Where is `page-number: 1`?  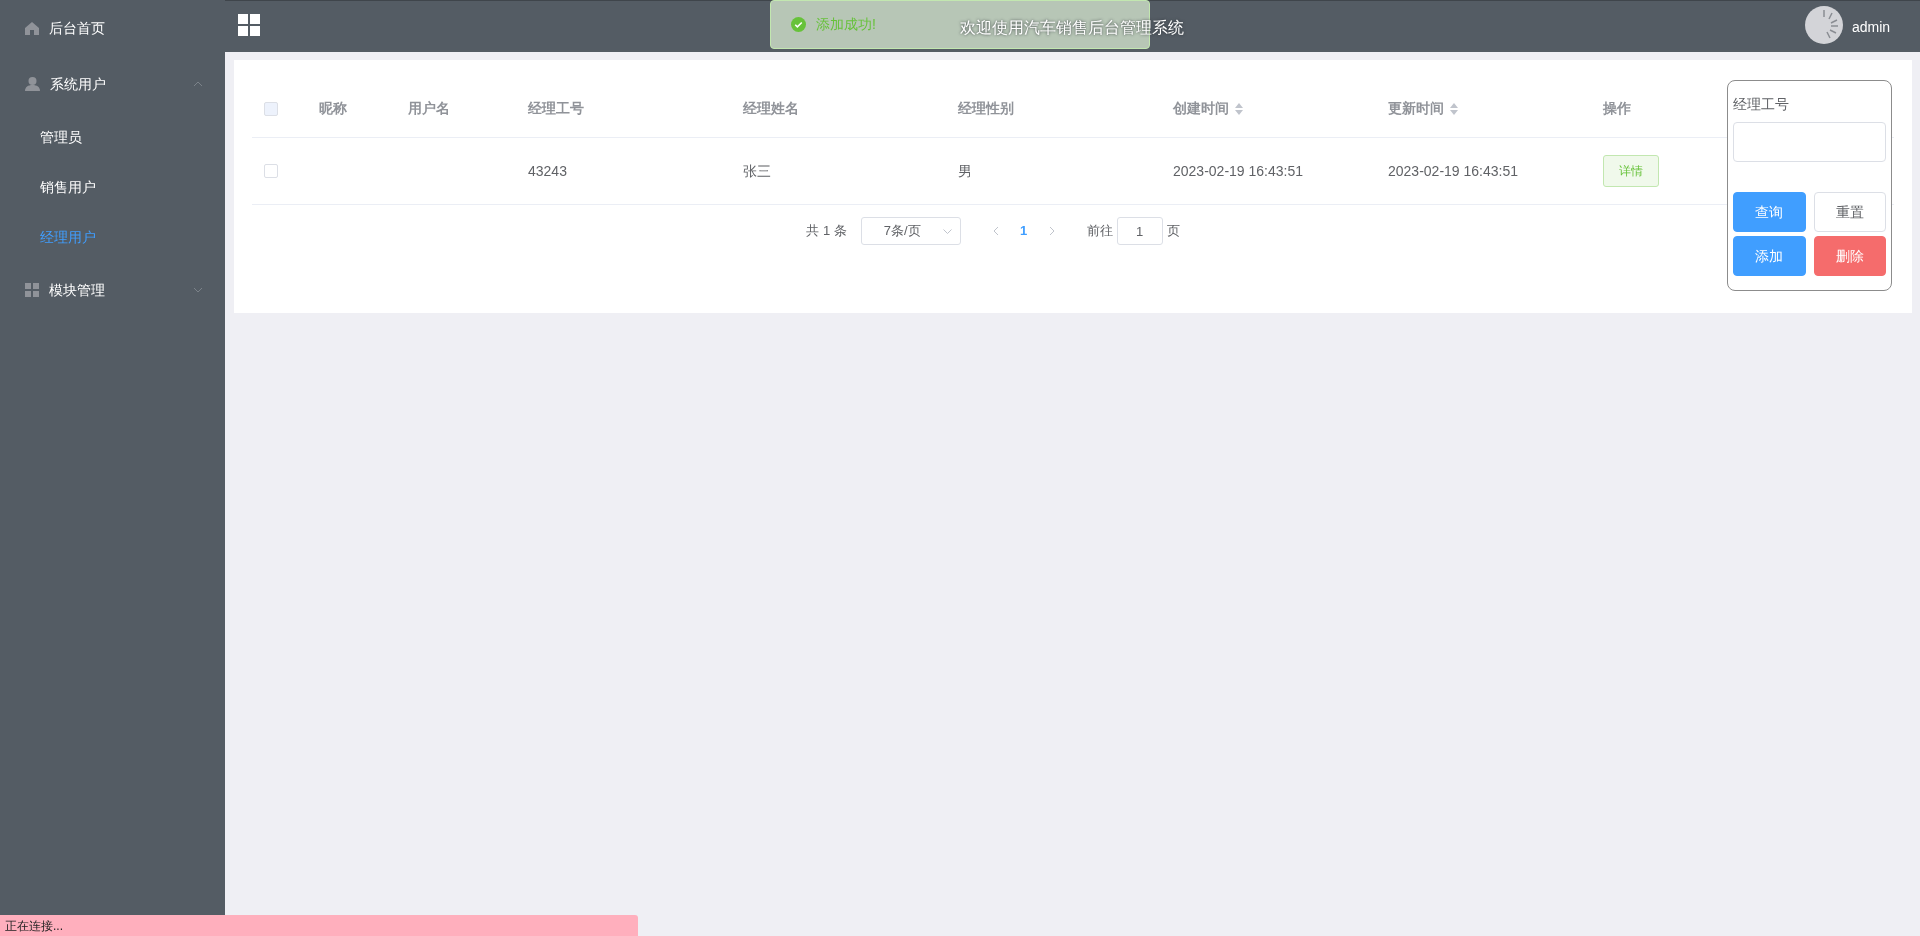
page-number: 1 is located at coordinates (1023, 231).